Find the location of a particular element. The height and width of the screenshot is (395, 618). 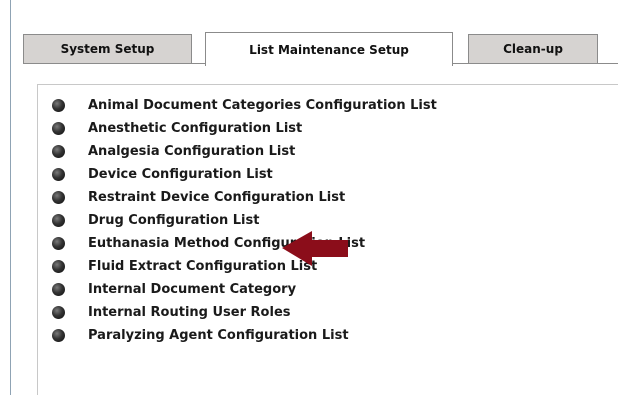

list-item-label: Restraint Device Configuration List is located at coordinates (217, 197).